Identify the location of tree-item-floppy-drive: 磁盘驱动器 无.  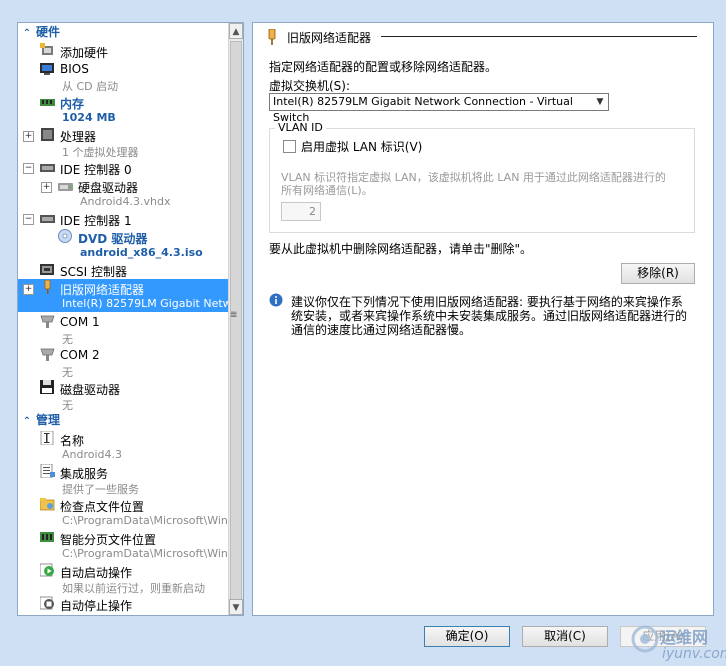
(124, 395).